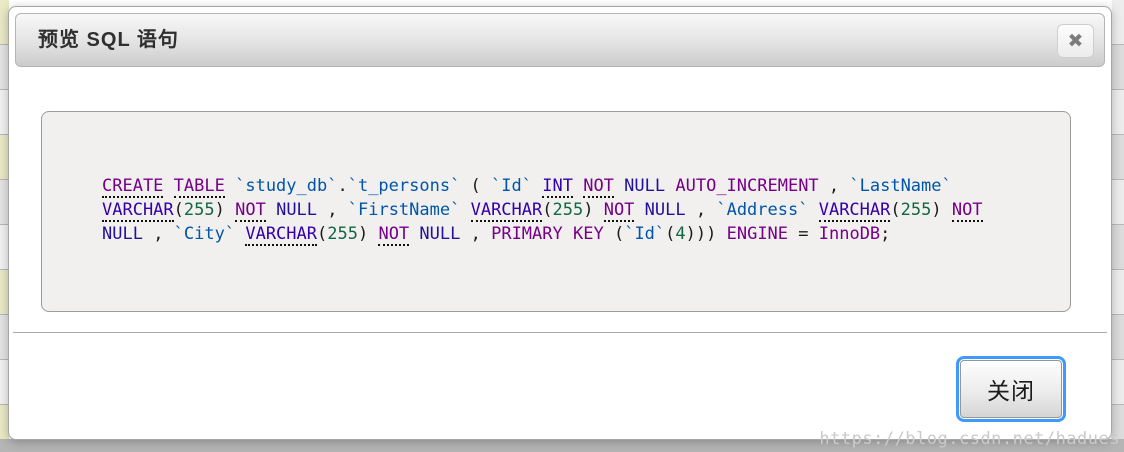  Describe the element at coordinates (762, 210) in the screenshot. I see `sql-token: `Address`` at that location.